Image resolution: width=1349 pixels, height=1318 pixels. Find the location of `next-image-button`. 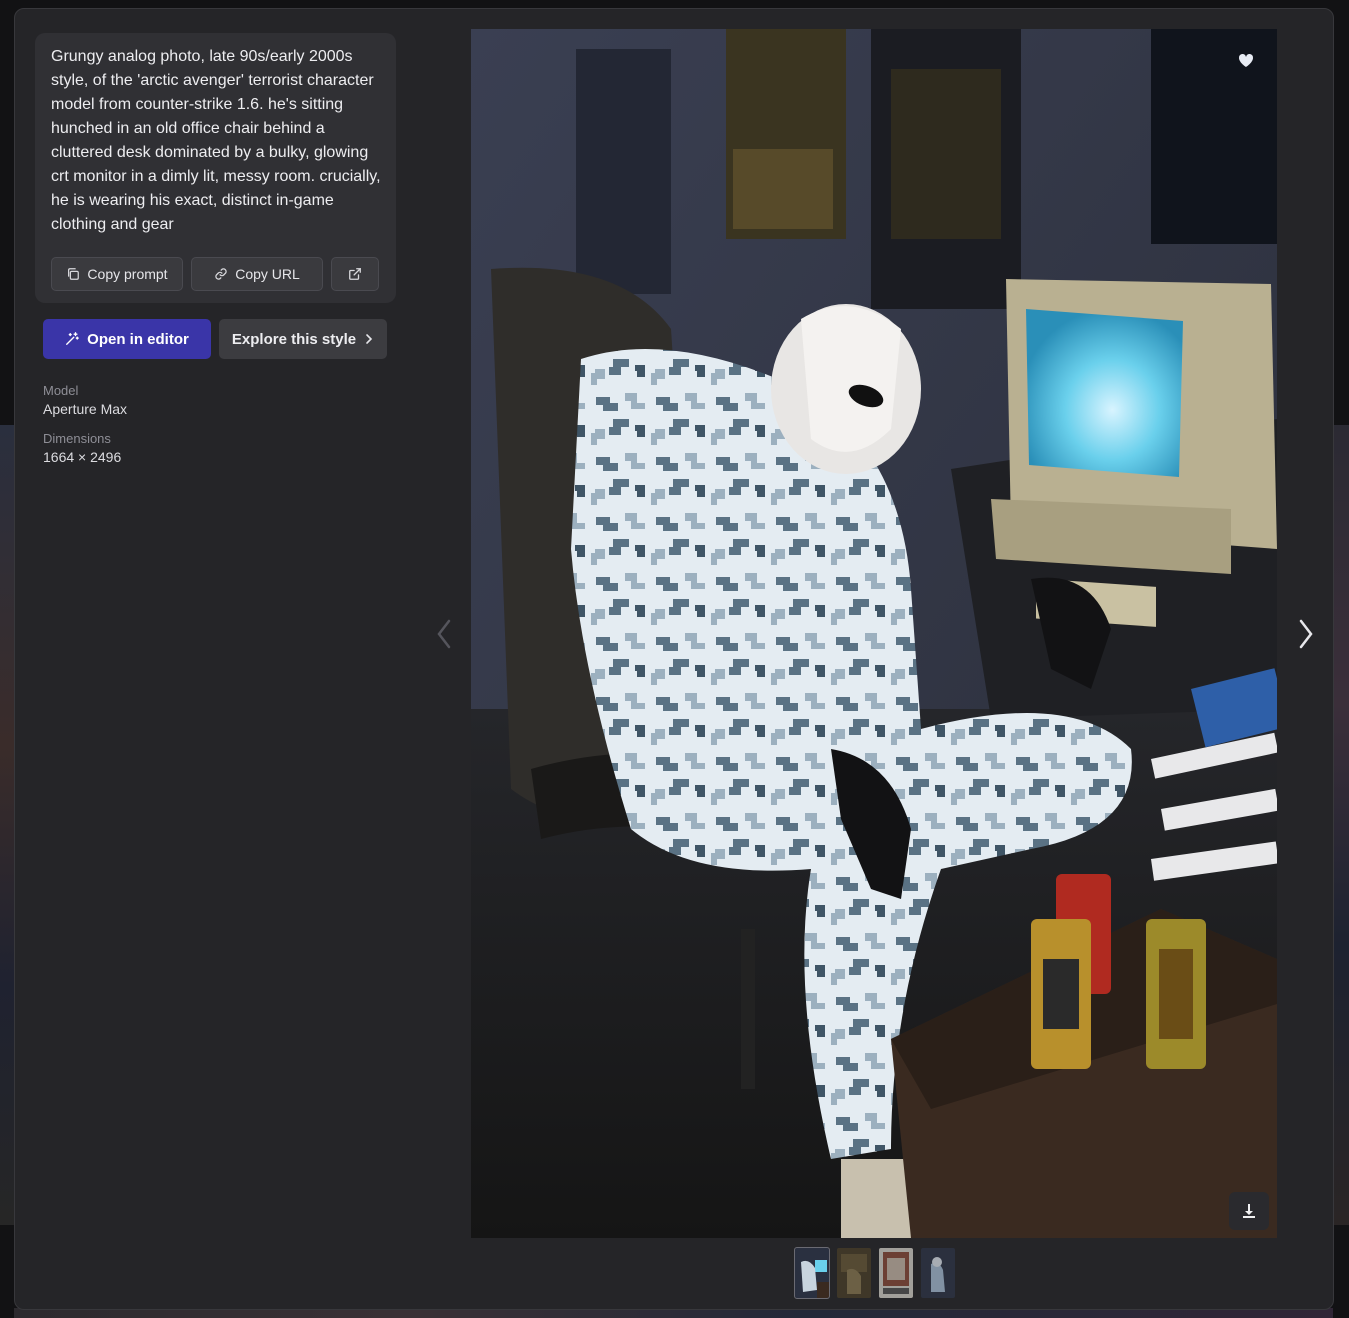

next-image-button is located at coordinates (1306, 634).